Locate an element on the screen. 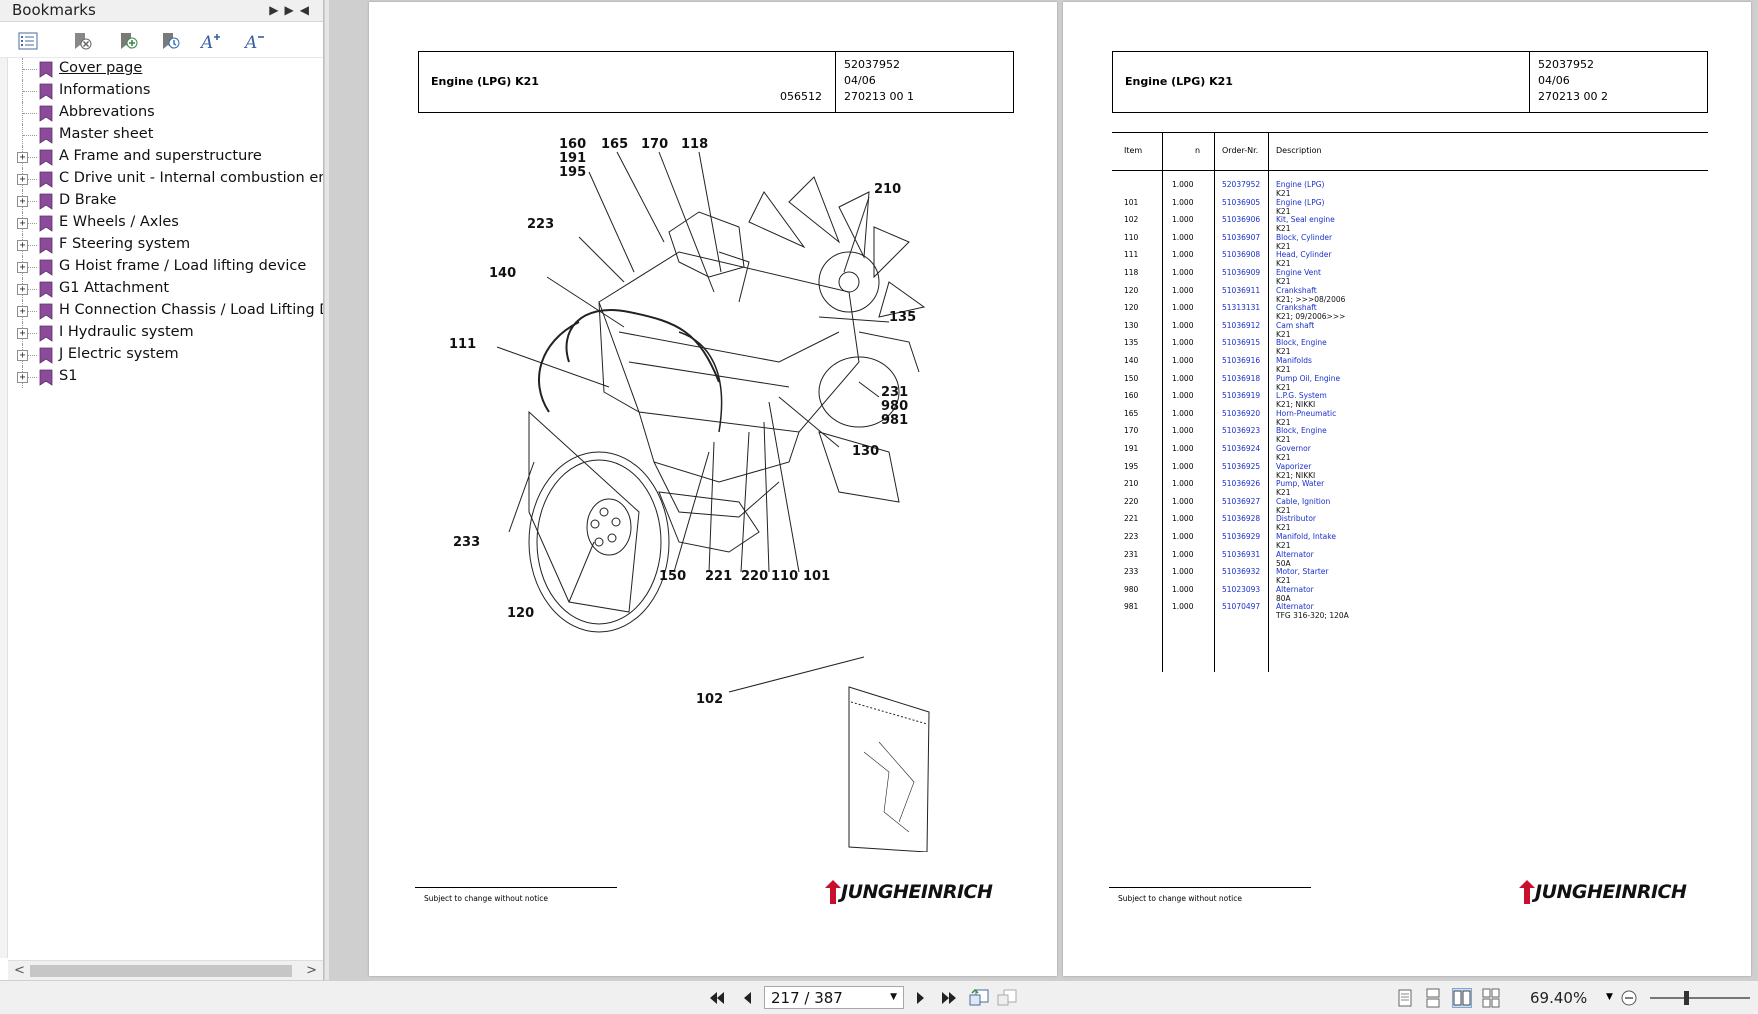 Image resolution: width=1758 pixels, height=1014 pixels. zoom-level: 69.40% is located at coordinates (1558, 998).